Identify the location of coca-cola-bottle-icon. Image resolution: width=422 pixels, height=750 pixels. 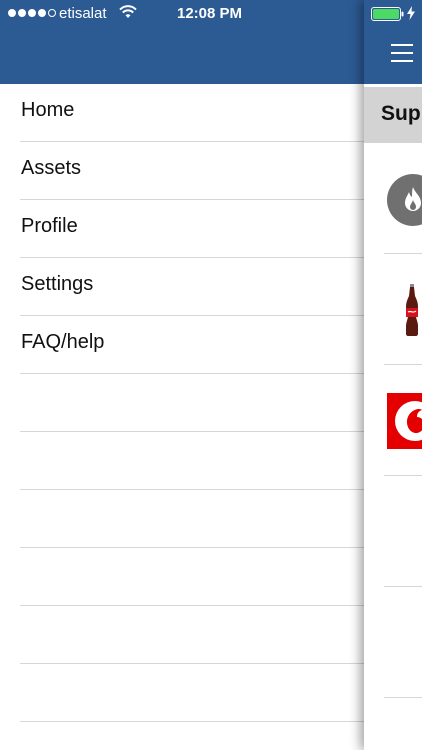
(412, 310).